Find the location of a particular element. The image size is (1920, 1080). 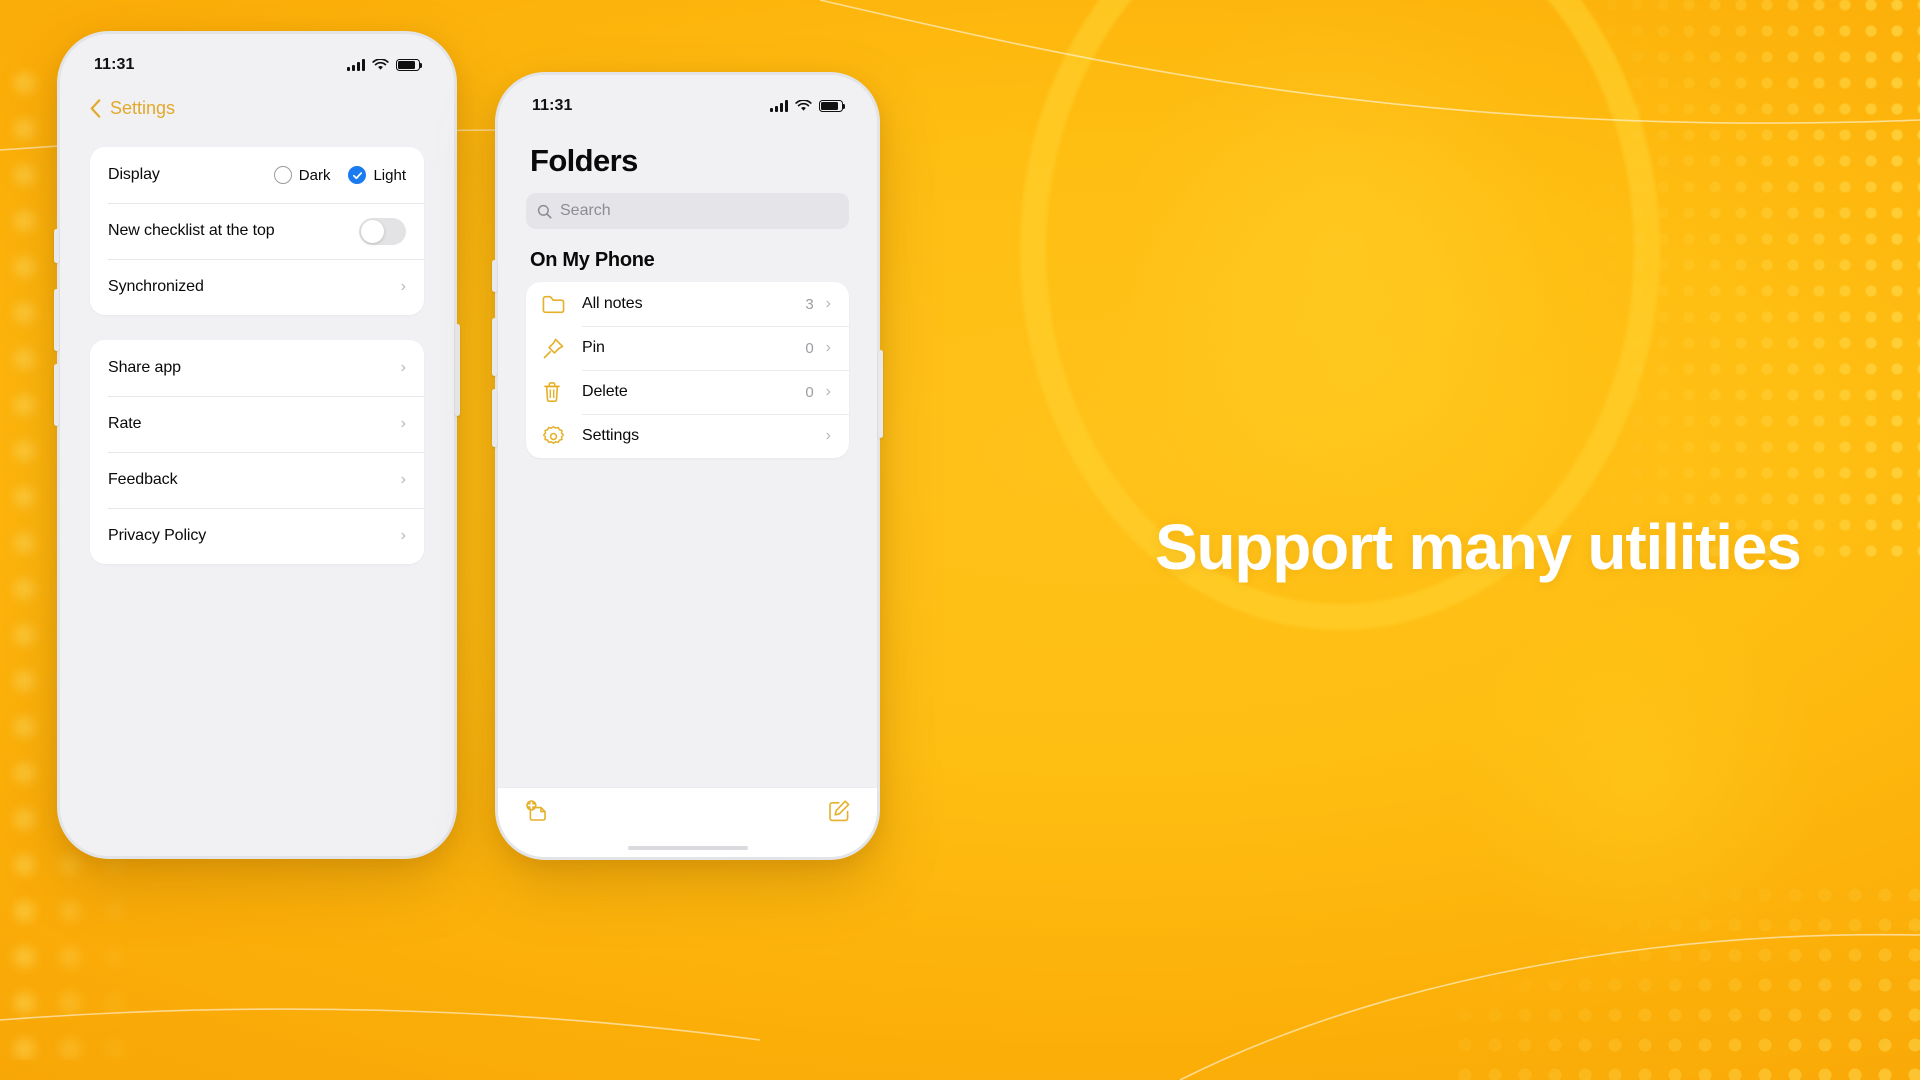

phone2-mute-button is located at coordinates (494, 276).